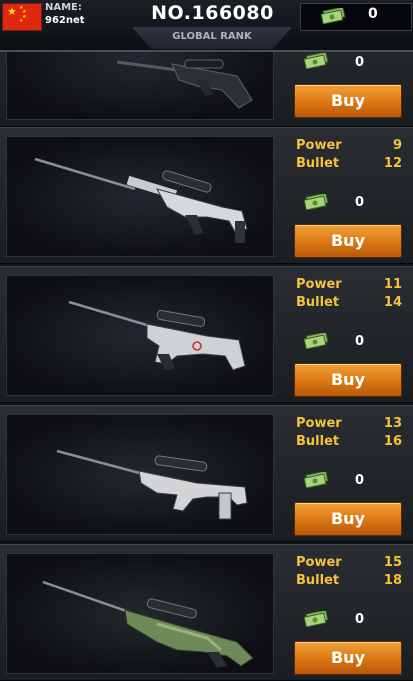 The image size is (413, 681). What do you see at coordinates (392, 562) in the screenshot?
I see `power-value: 15` at bounding box center [392, 562].